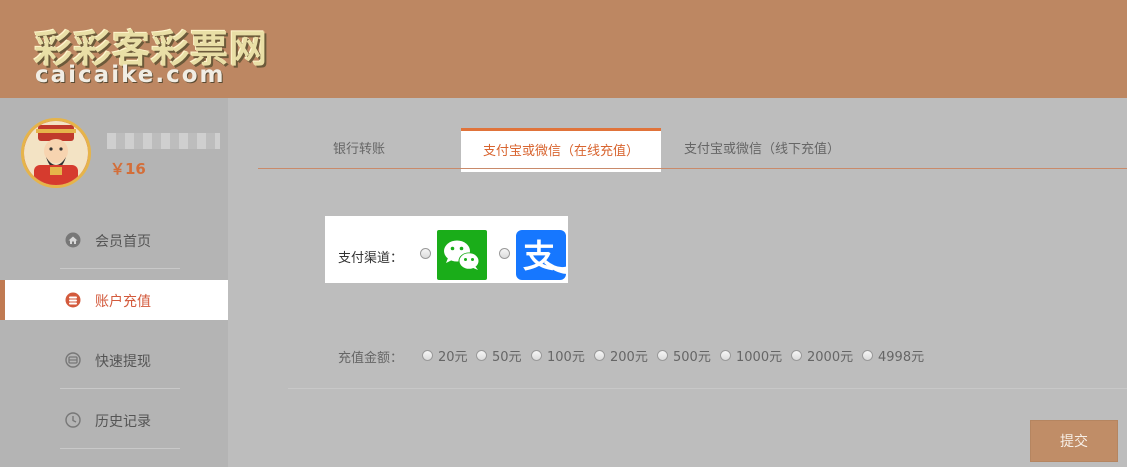 Image resolution: width=1127 pixels, height=467 pixels. I want to click on logo-domain-text: caicaike.com, so click(130, 75).